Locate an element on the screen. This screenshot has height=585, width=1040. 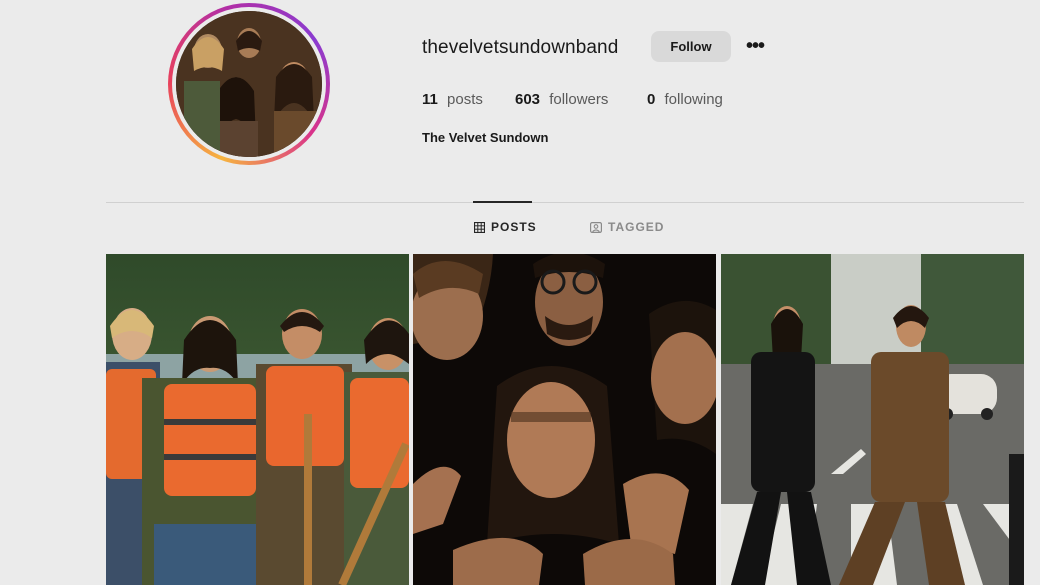
following-stat: 0 following is located at coordinates (685, 99).